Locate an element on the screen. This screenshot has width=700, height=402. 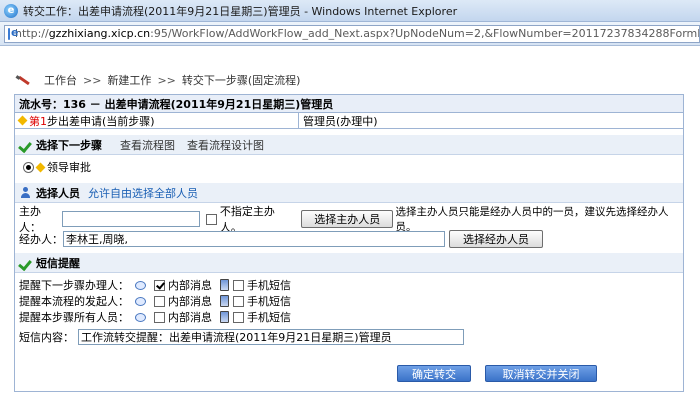
handler-label: 经办人： is located at coordinates (41, 239).